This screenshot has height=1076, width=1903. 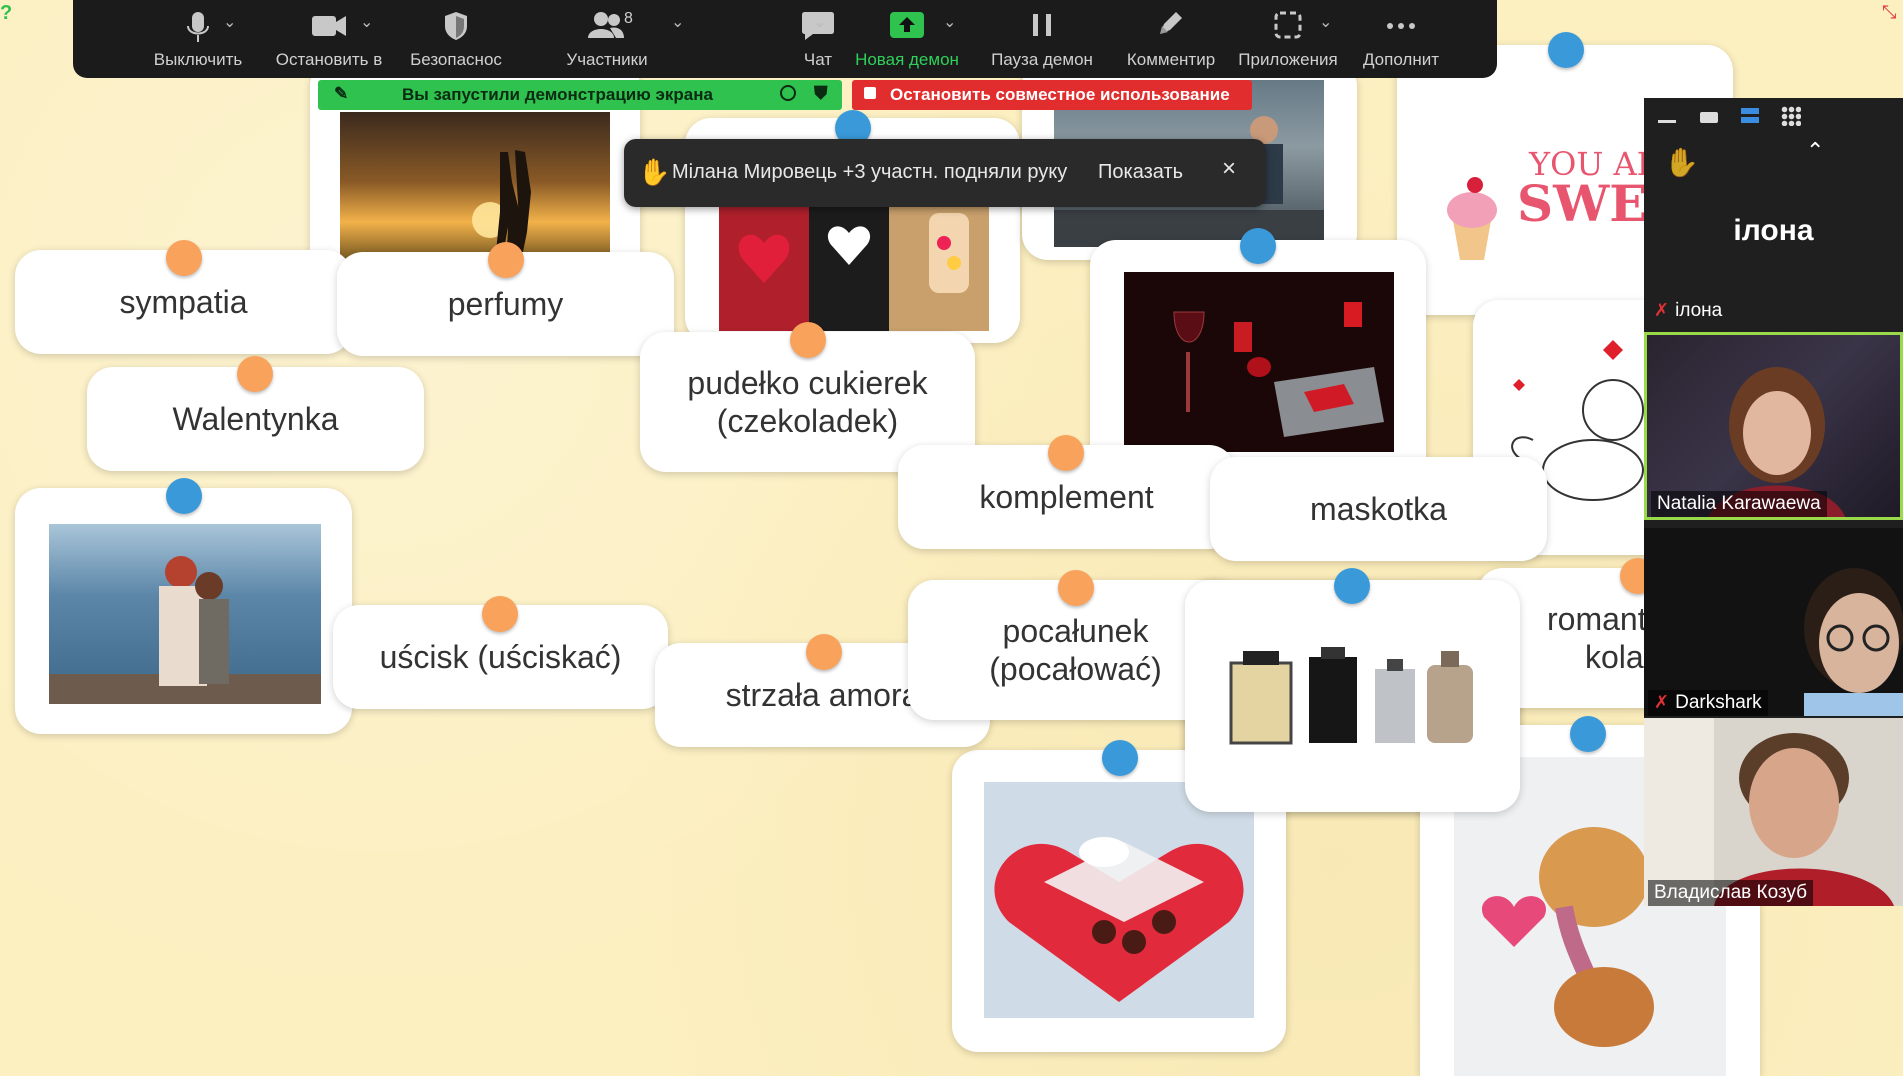 What do you see at coordinates (1066, 497) in the screenshot?
I see `word-komplement: komplement` at bounding box center [1066, 497].